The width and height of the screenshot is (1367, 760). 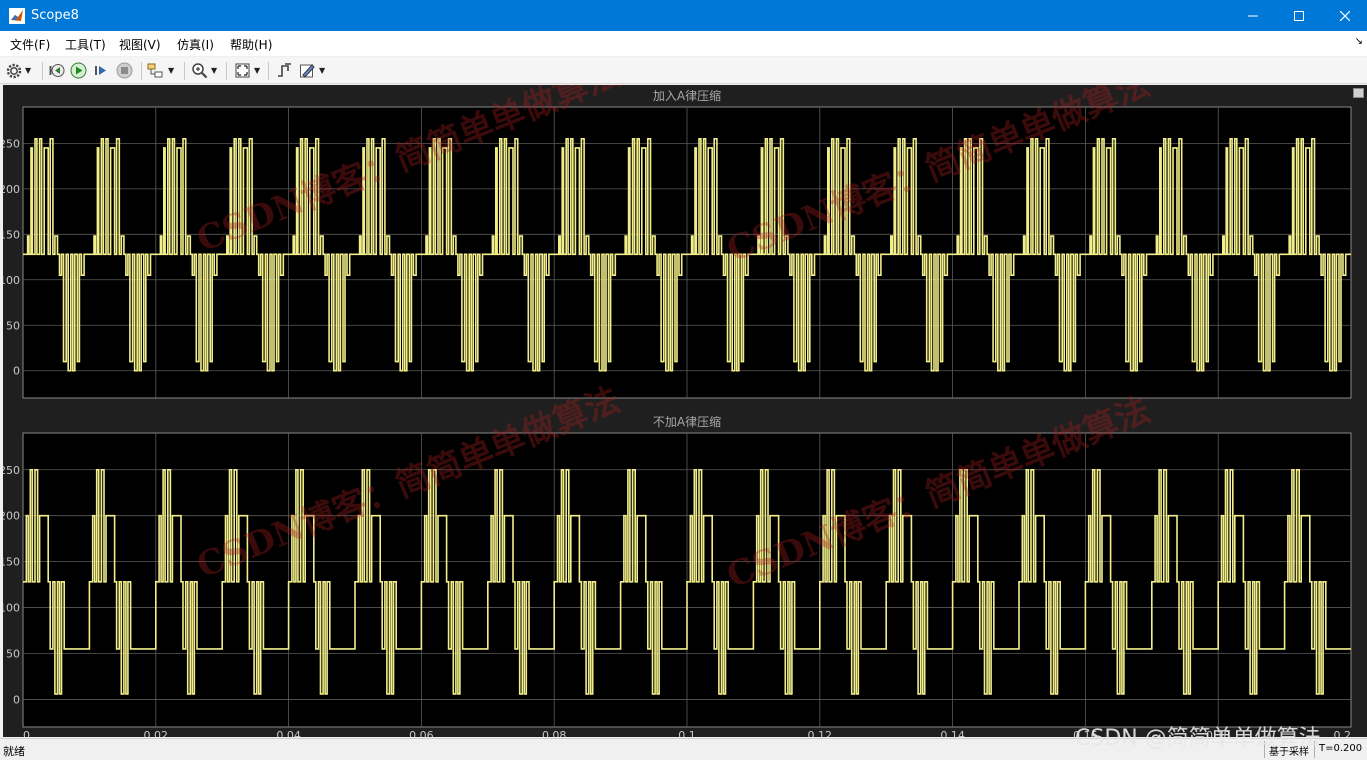 I want to click on close-button, so click(x=1344, y=15).